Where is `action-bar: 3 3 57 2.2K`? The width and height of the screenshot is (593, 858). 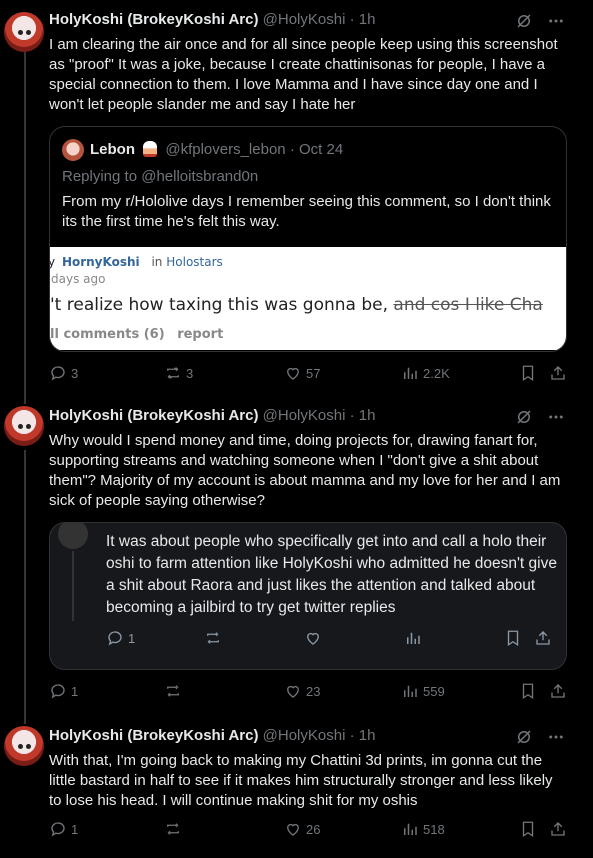
action-bar: 3 3 57 2.2K is located at coordinates (310, 375).